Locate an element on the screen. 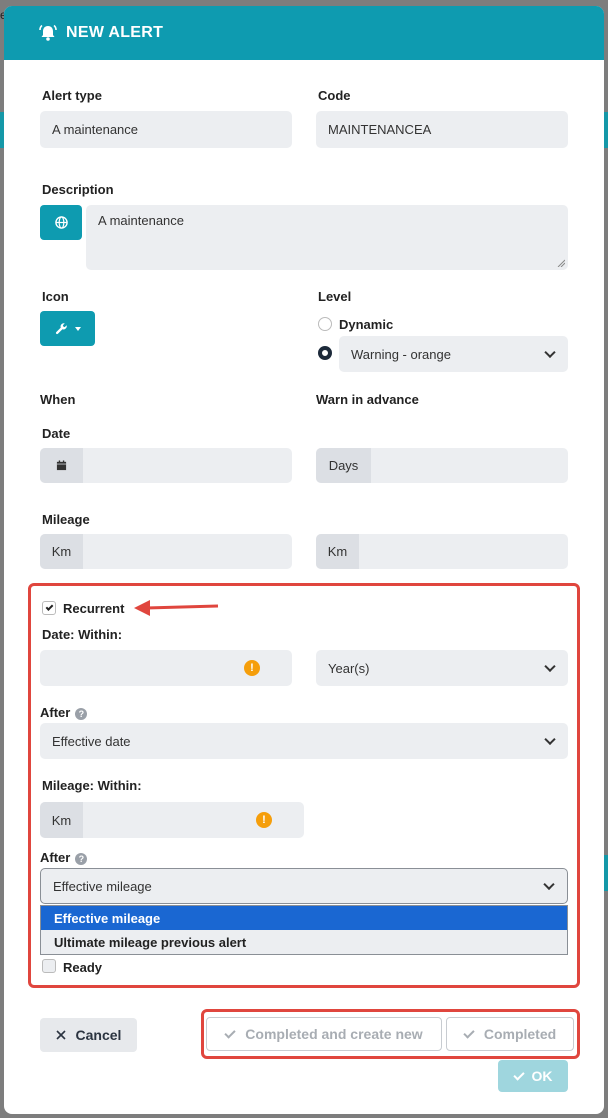 Image resolution: width=608 pixels, height=1118 pixels. date-within-input: ! is located at coordinates (166, 668).